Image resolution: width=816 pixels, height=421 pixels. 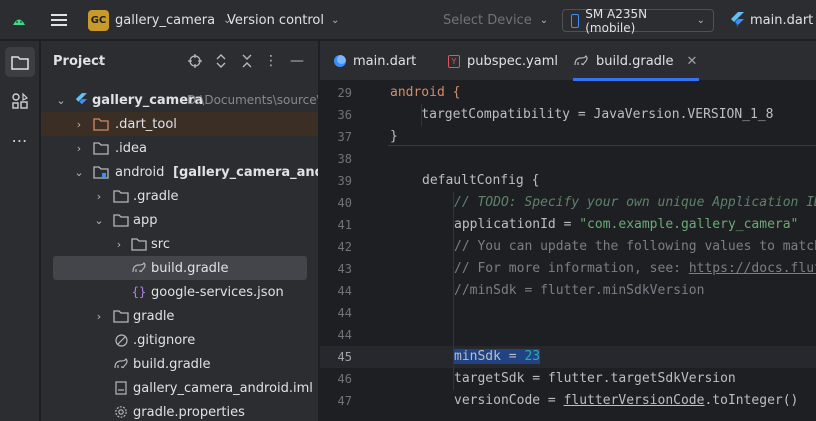 I want to click on line-number: 42, so click(x=344, y=247).